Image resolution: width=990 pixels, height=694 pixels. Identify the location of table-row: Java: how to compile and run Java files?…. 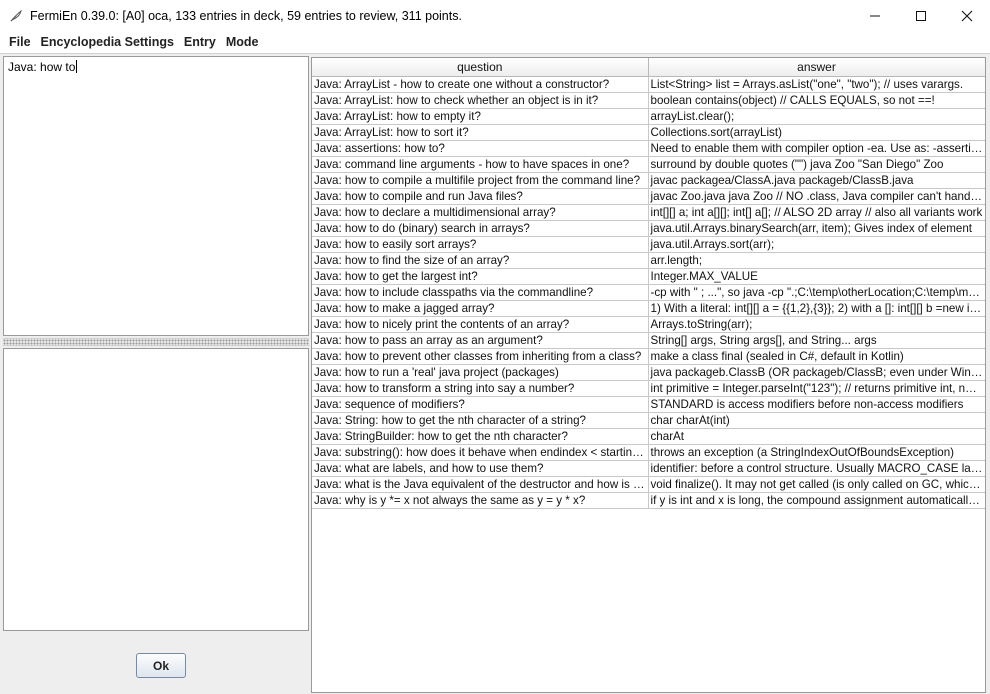
(648, 196).